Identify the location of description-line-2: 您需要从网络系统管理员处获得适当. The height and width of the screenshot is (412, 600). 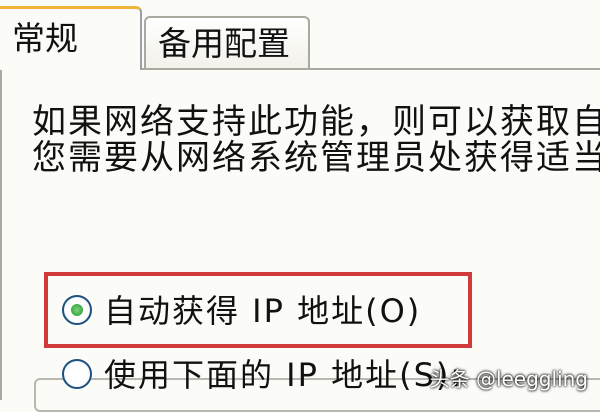
(316, 158).